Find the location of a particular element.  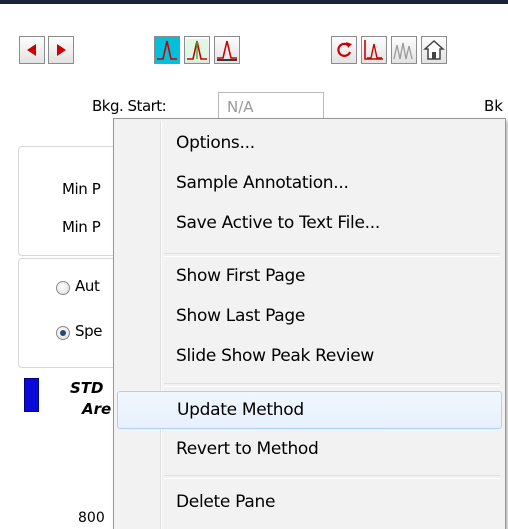

prev-icon is located at coordinates (31, 50).